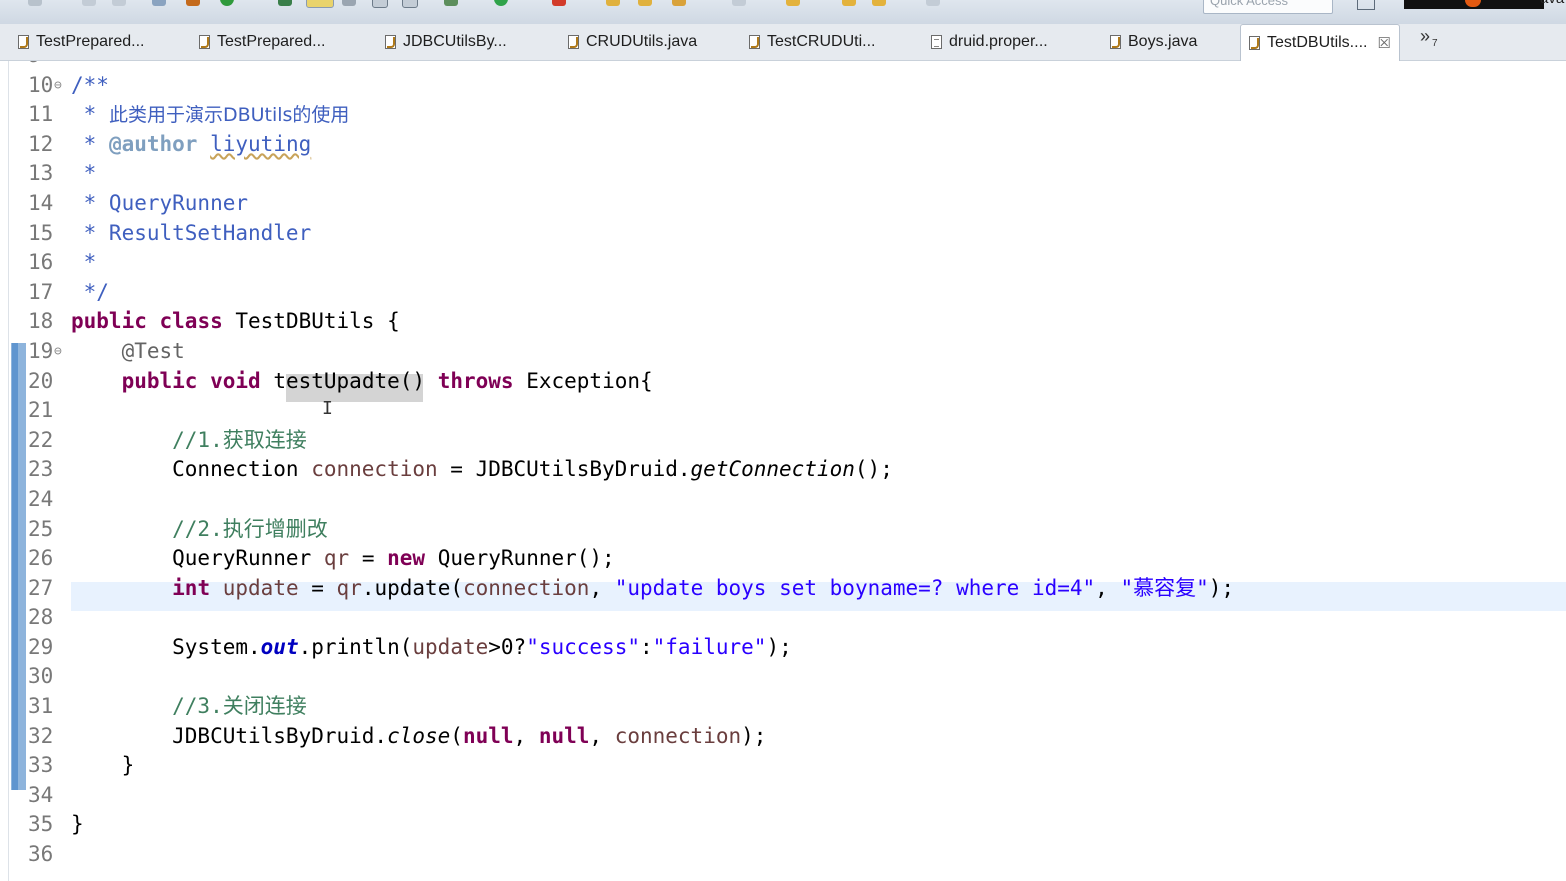 The height and width of the screenshot is (881, 1566). I want to click on nav-icon, so click(933, 3).